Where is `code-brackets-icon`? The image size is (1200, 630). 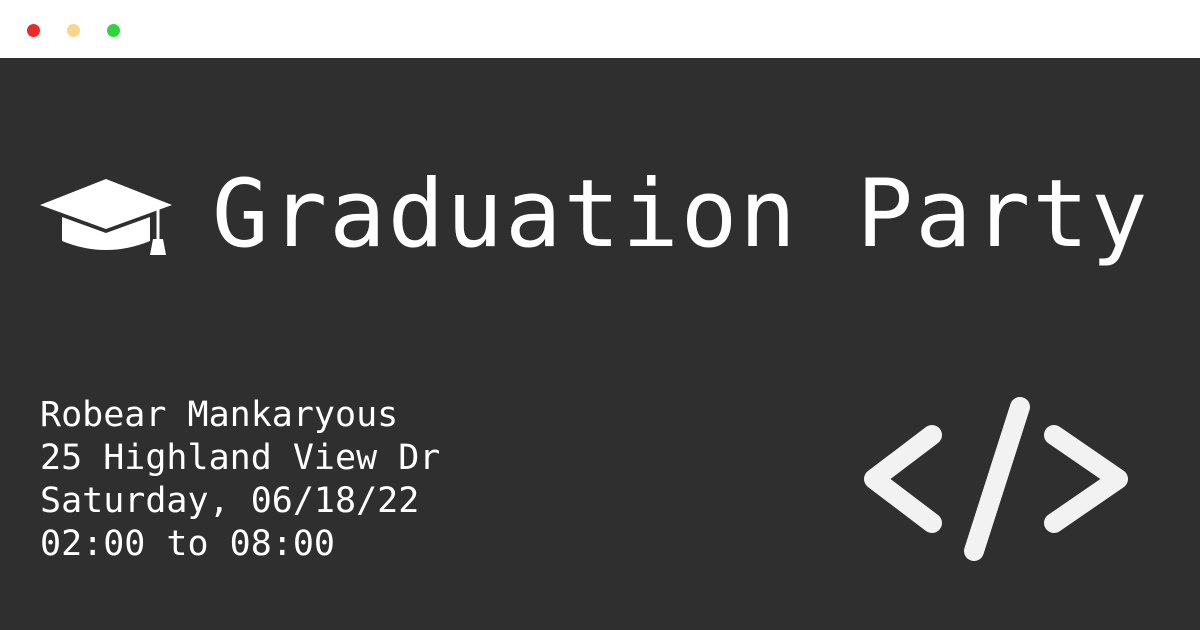
code-brackets-icon is located at coordinates (996, 479).